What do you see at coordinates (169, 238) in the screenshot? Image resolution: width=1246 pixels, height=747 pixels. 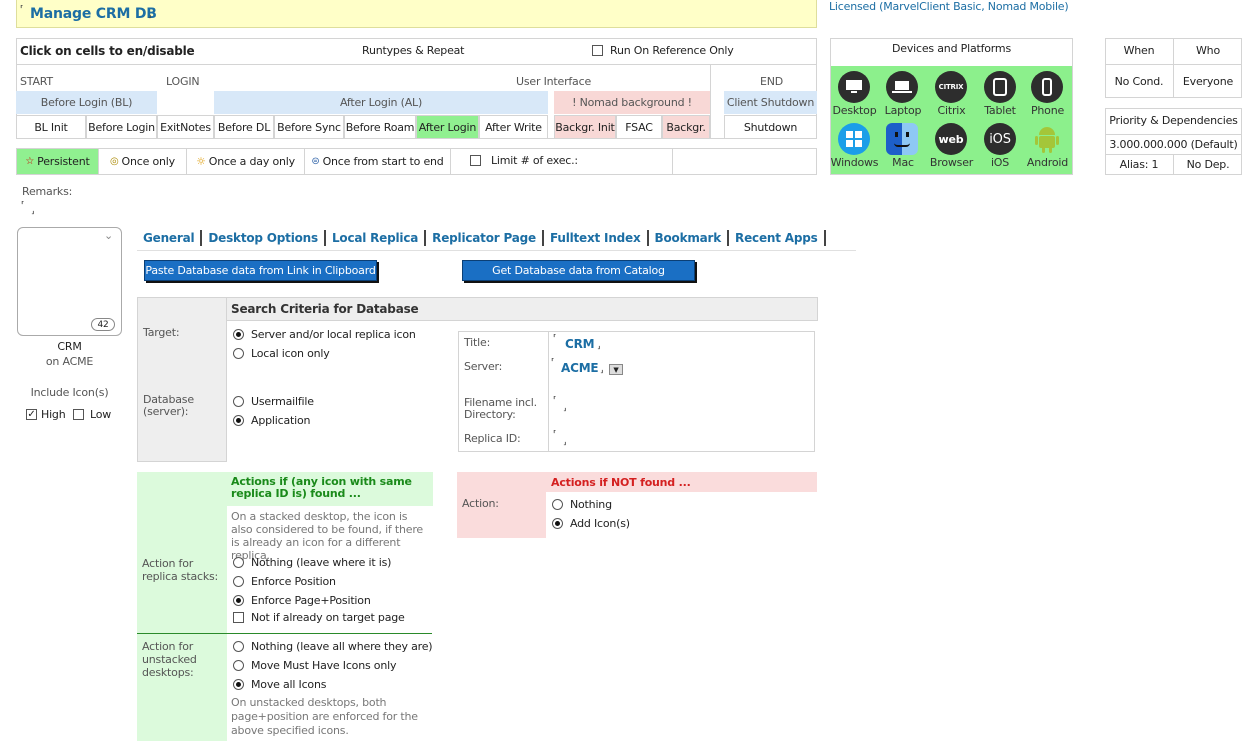 I see `tab-general: General` at bounding box center [169, 238].